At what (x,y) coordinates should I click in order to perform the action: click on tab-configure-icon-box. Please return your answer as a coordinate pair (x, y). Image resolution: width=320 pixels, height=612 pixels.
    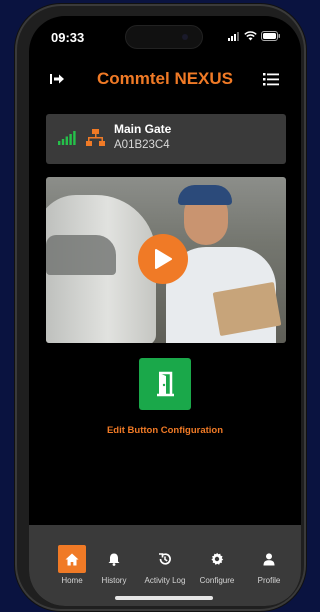
    Looking at the image, I should click on (217, 559).